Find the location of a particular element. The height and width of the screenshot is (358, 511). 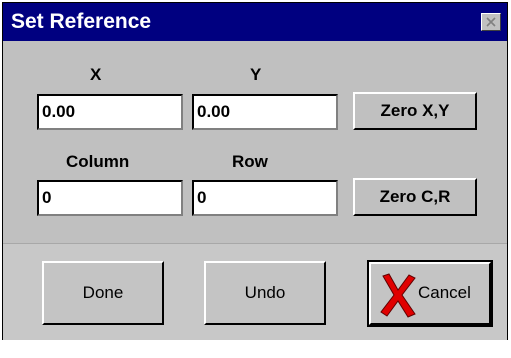

row-input is located at coordinates (265, 198).